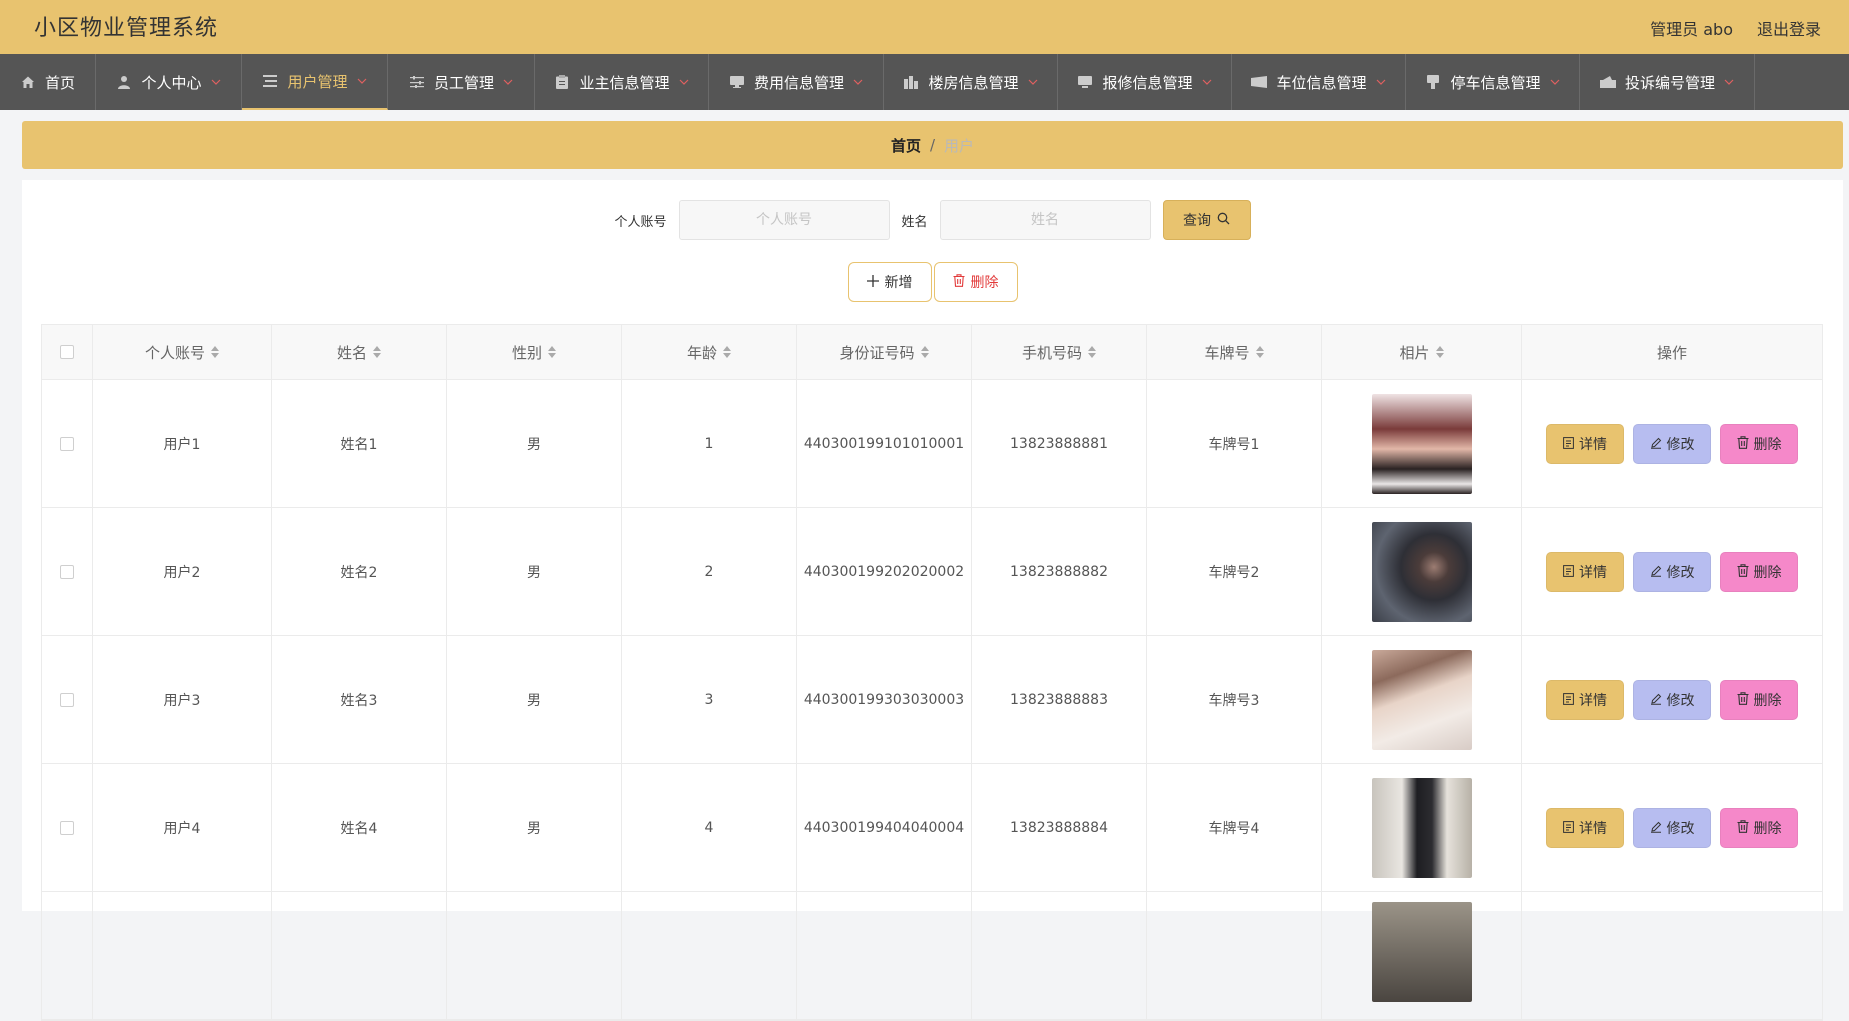 This screenshot has width=1849, height=1021. Describe the element at coordinates (889, 282) in the screenshot. I see `add-button: 新增` at that location.